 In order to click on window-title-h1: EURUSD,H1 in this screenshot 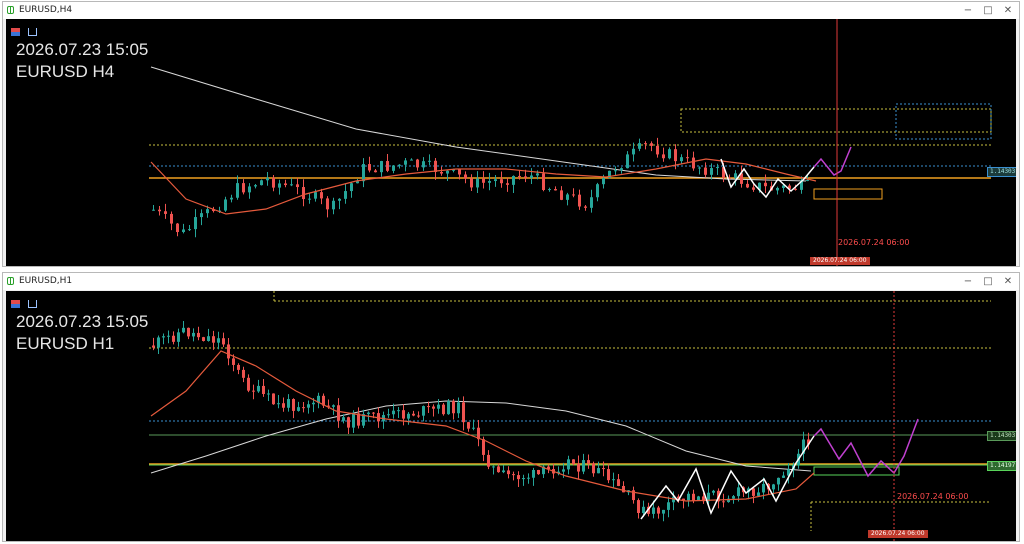, I will do `click(46, 281)`.